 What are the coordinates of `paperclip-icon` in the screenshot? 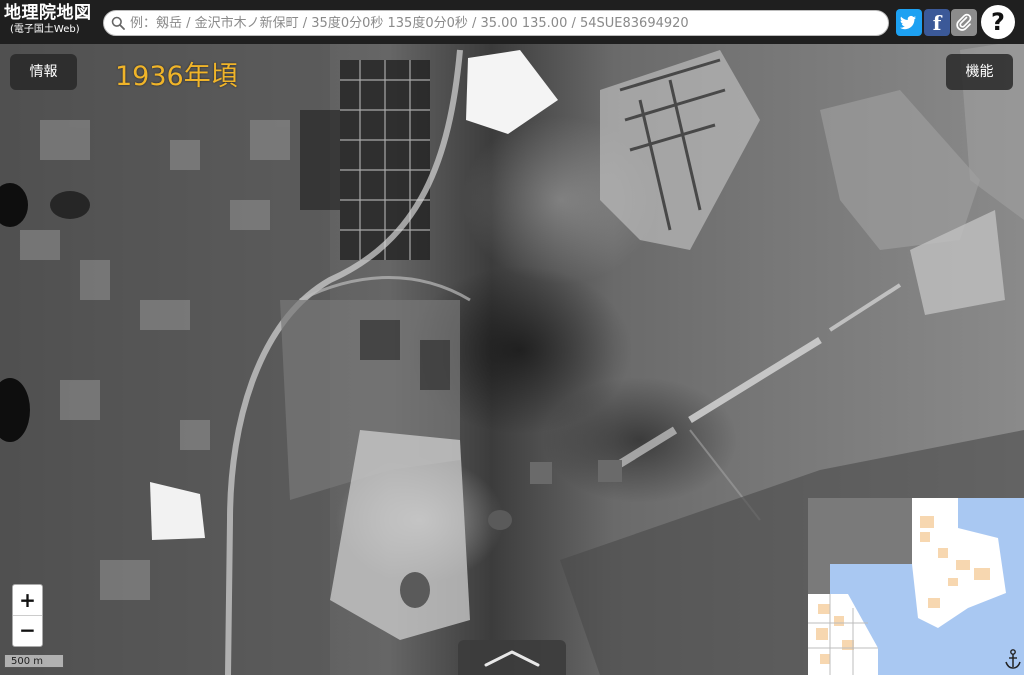 It's located at (964, 22).